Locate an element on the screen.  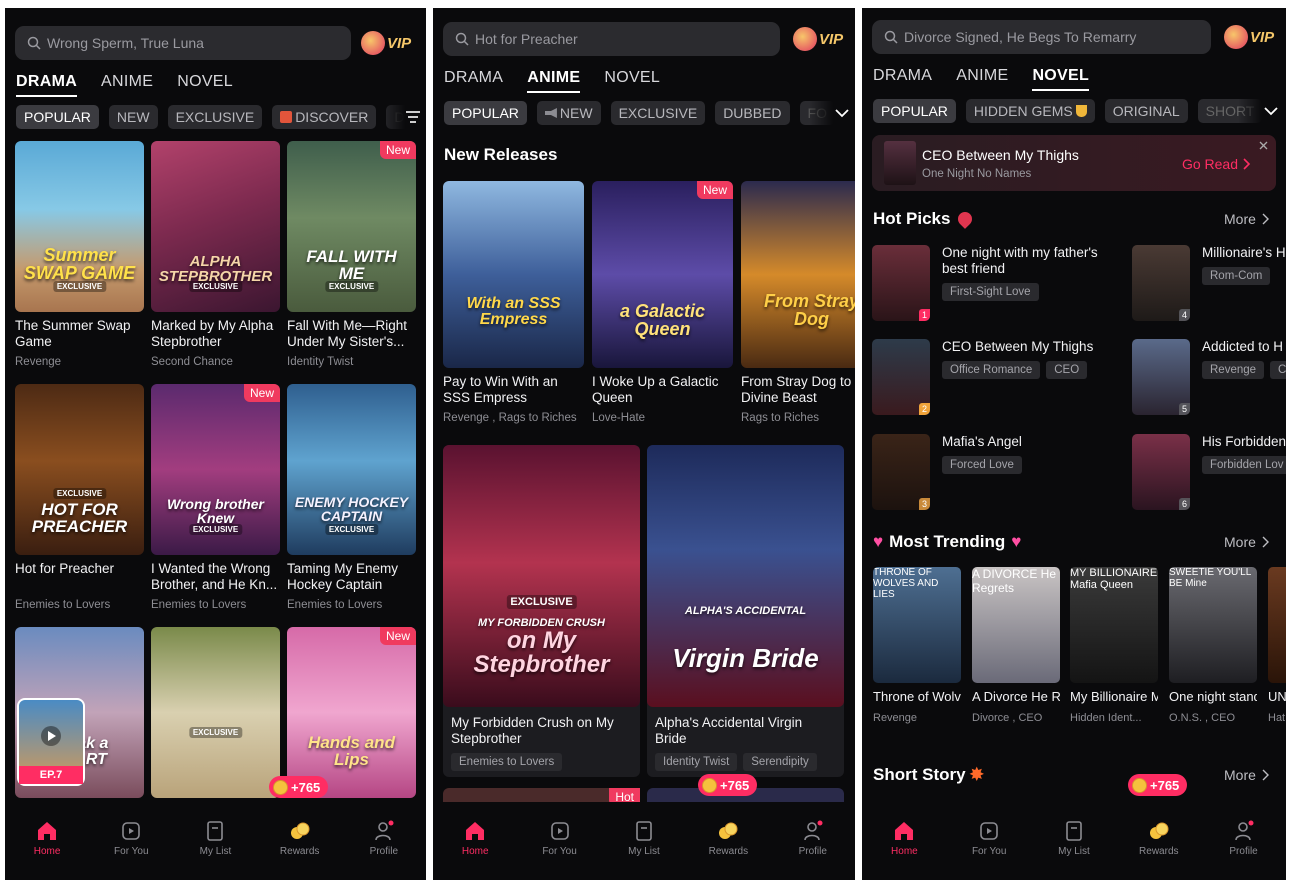
play-card-icon is located at coordinates (559, 831).